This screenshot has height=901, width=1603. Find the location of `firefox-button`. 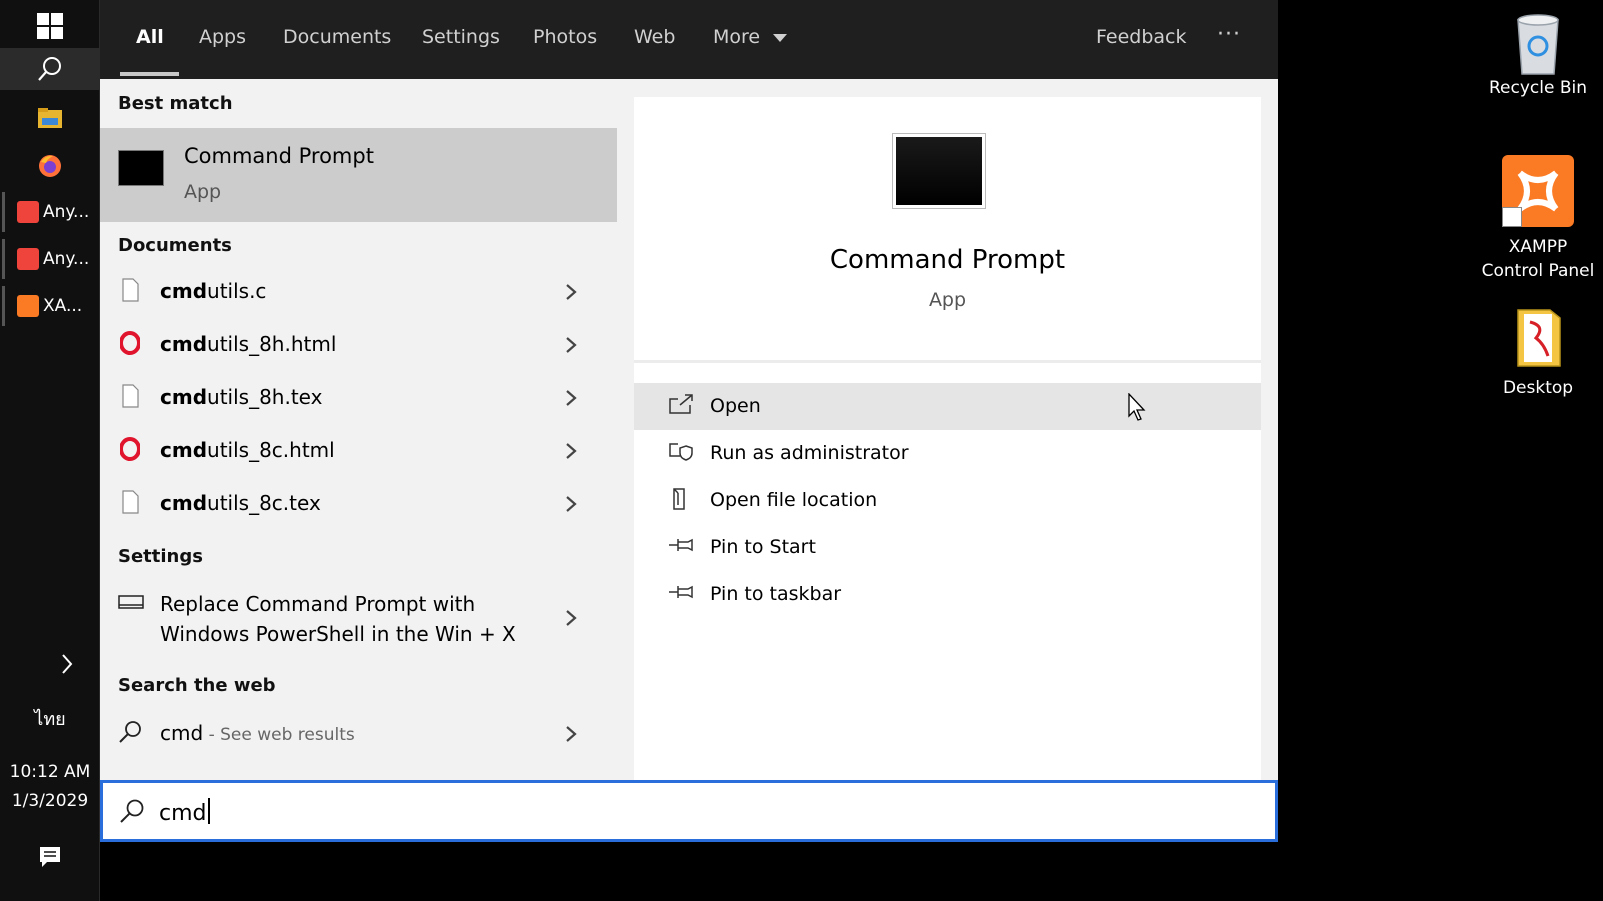

firefox-button is located at coordinates (50, 166).